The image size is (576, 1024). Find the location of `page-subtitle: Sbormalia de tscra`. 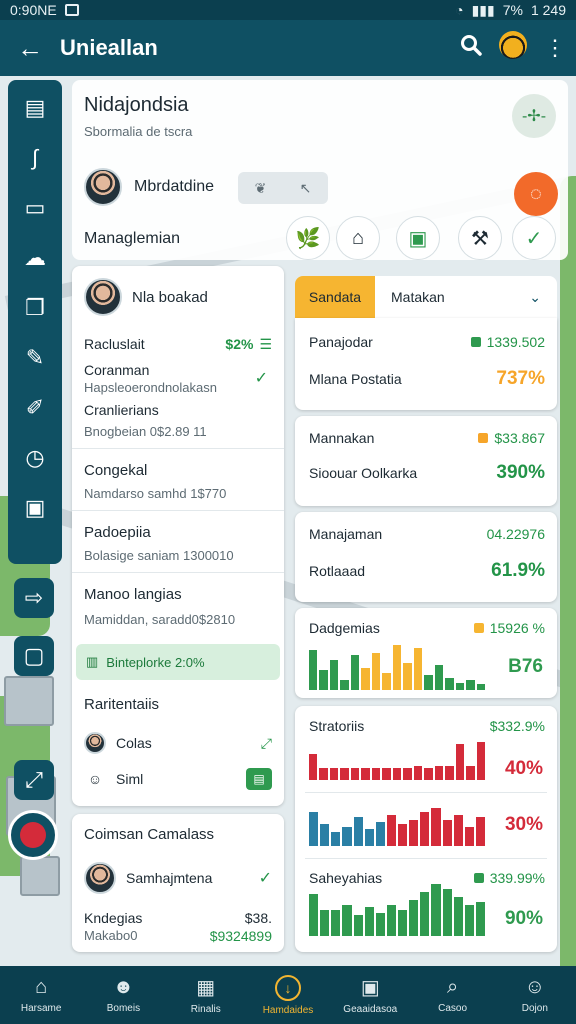

page-subtitle: Sbormalia de tscra is located at coordinates (138, 131).